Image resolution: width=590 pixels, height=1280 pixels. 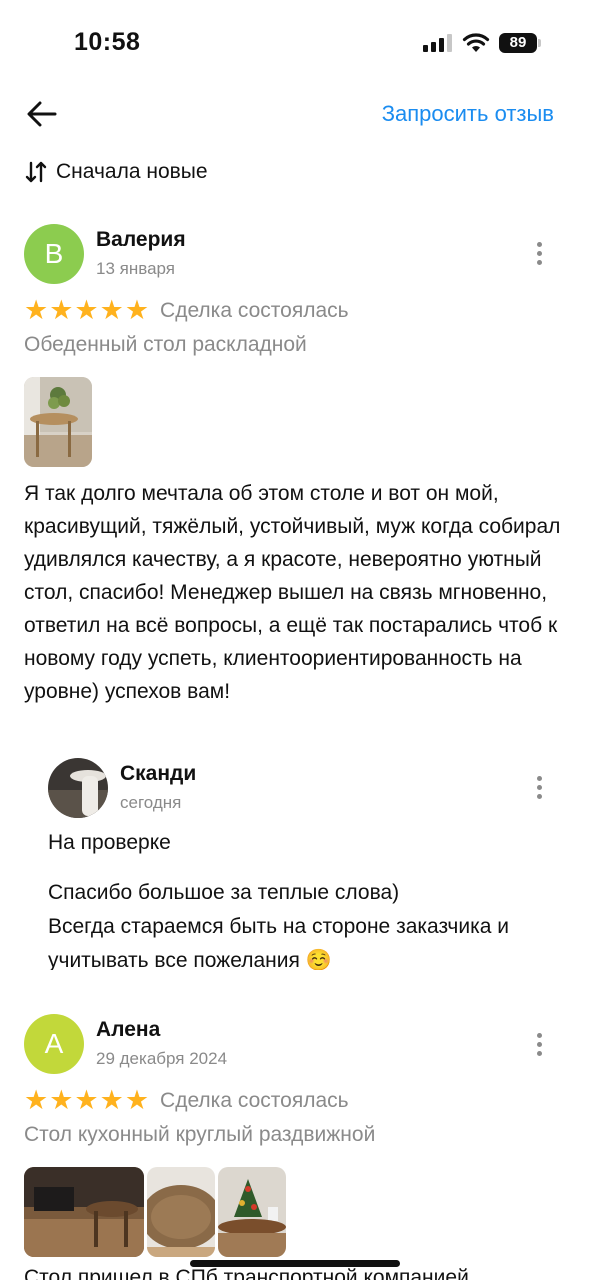 What do you see at coordinates (128, 1029) in the screenshot?
I see `review-author: Алена` at bounding box center [128, 1029].